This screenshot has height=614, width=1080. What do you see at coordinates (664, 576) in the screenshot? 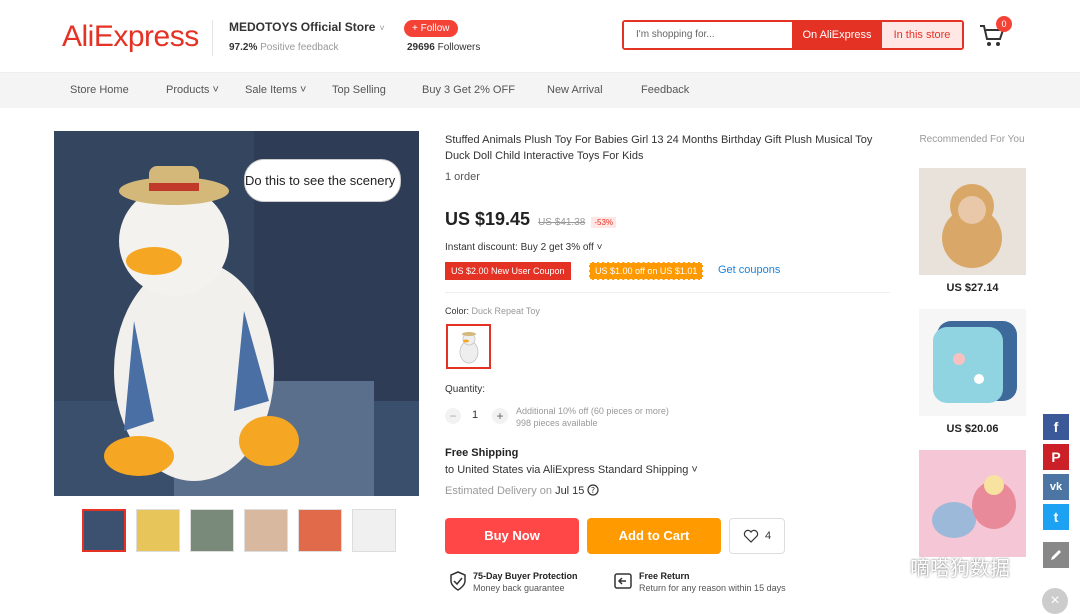
I see `free-return-title: Free Return` at bounding box center [664, 576].